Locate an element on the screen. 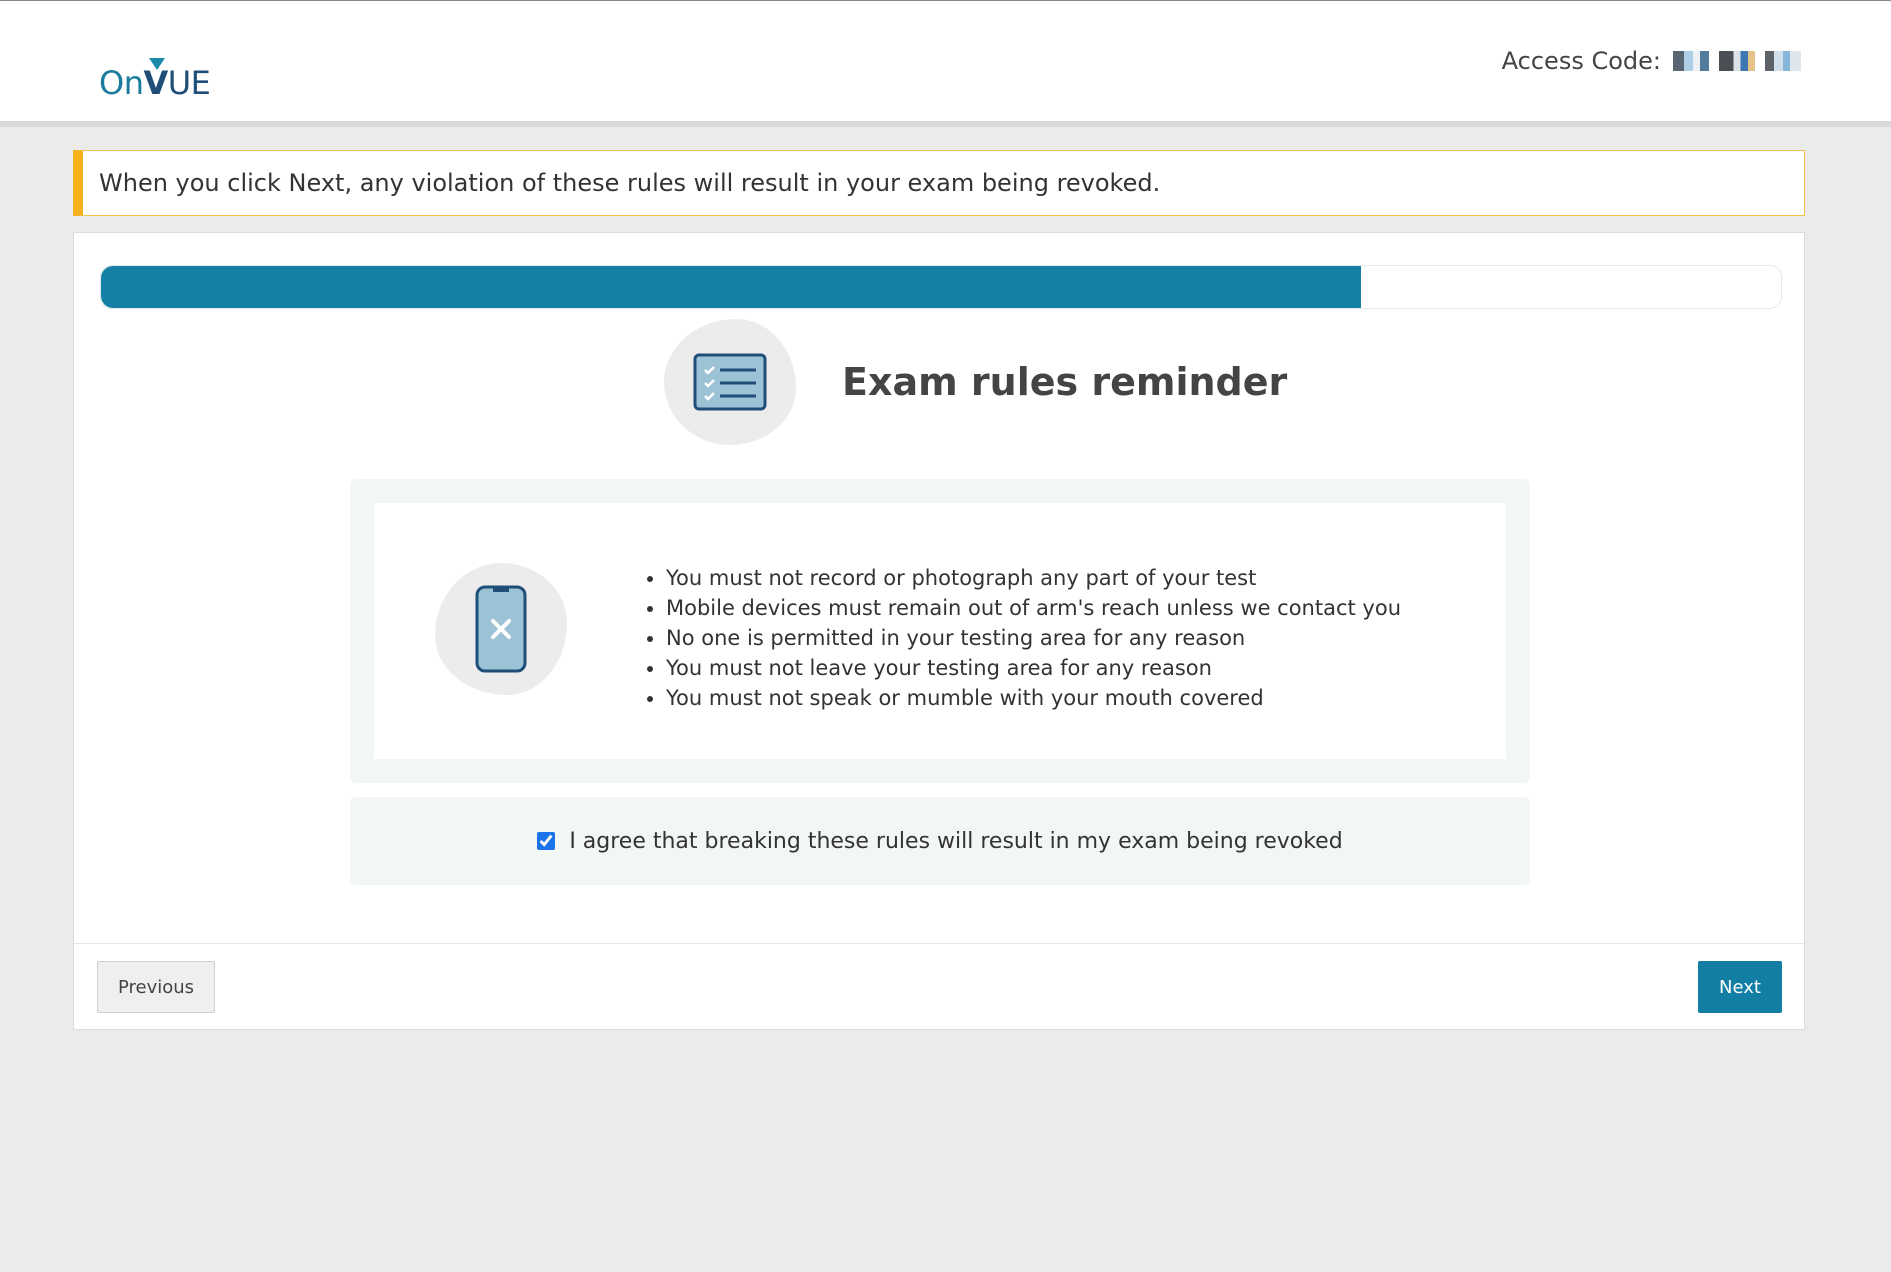 This screenshot has height=1272, width=1891. progress-bar is located at coordinates (941, 287).